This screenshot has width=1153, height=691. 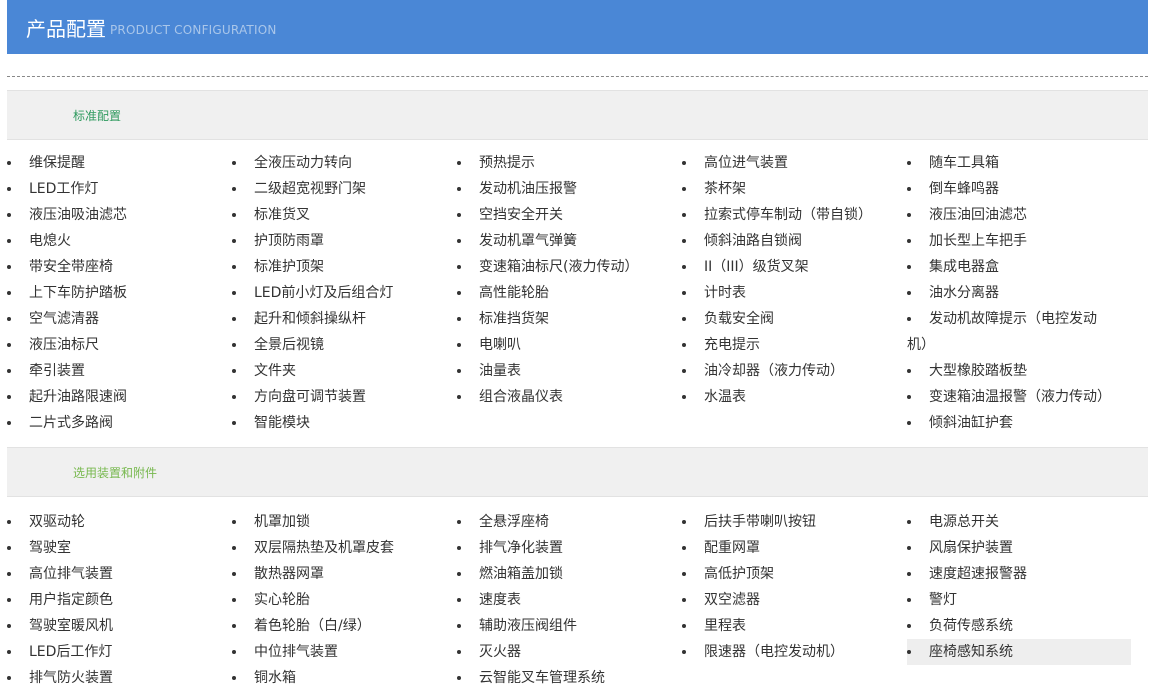 I want to click on list-item: 维保提醒, so click(x=116, y=163).